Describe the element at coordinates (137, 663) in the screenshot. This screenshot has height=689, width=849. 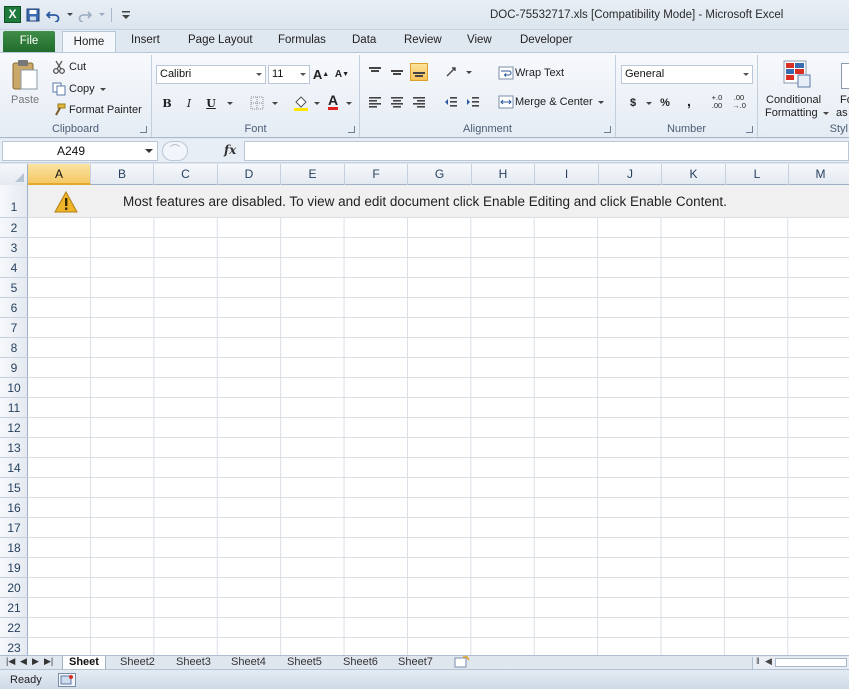
I see `sheet-tab: Sheet2` at that location.